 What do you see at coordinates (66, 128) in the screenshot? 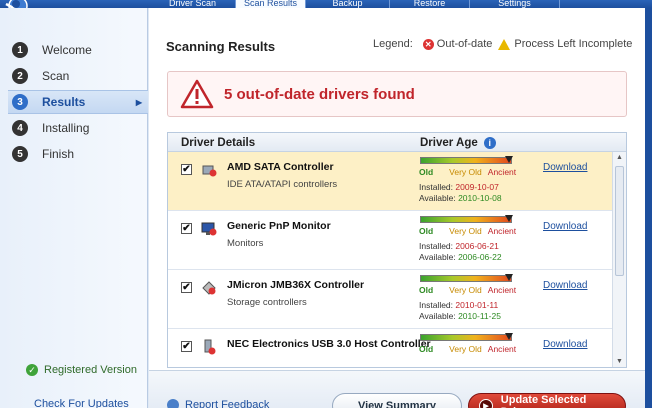
I see `sidebar-item-label: Installing` at bounding box center [66, 128].